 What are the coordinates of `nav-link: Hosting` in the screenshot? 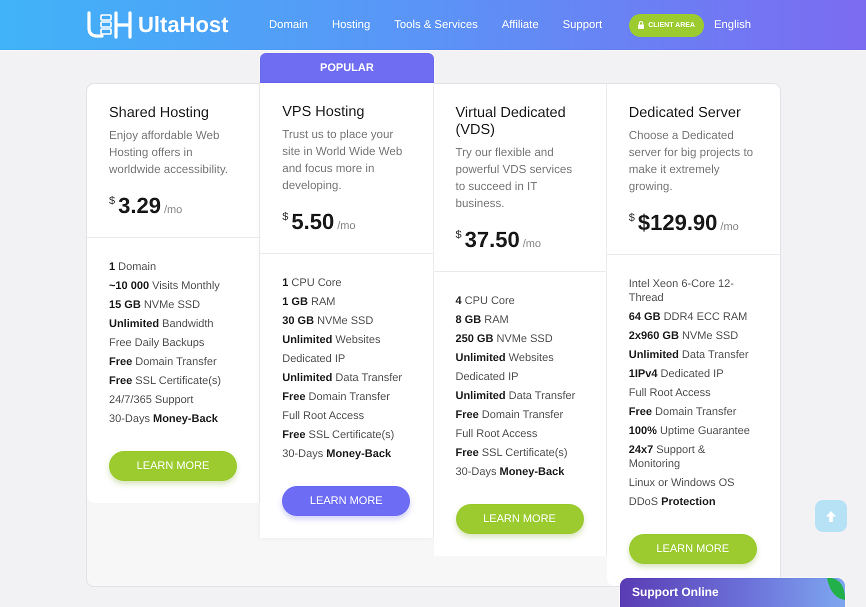 It's located at (351, 25).